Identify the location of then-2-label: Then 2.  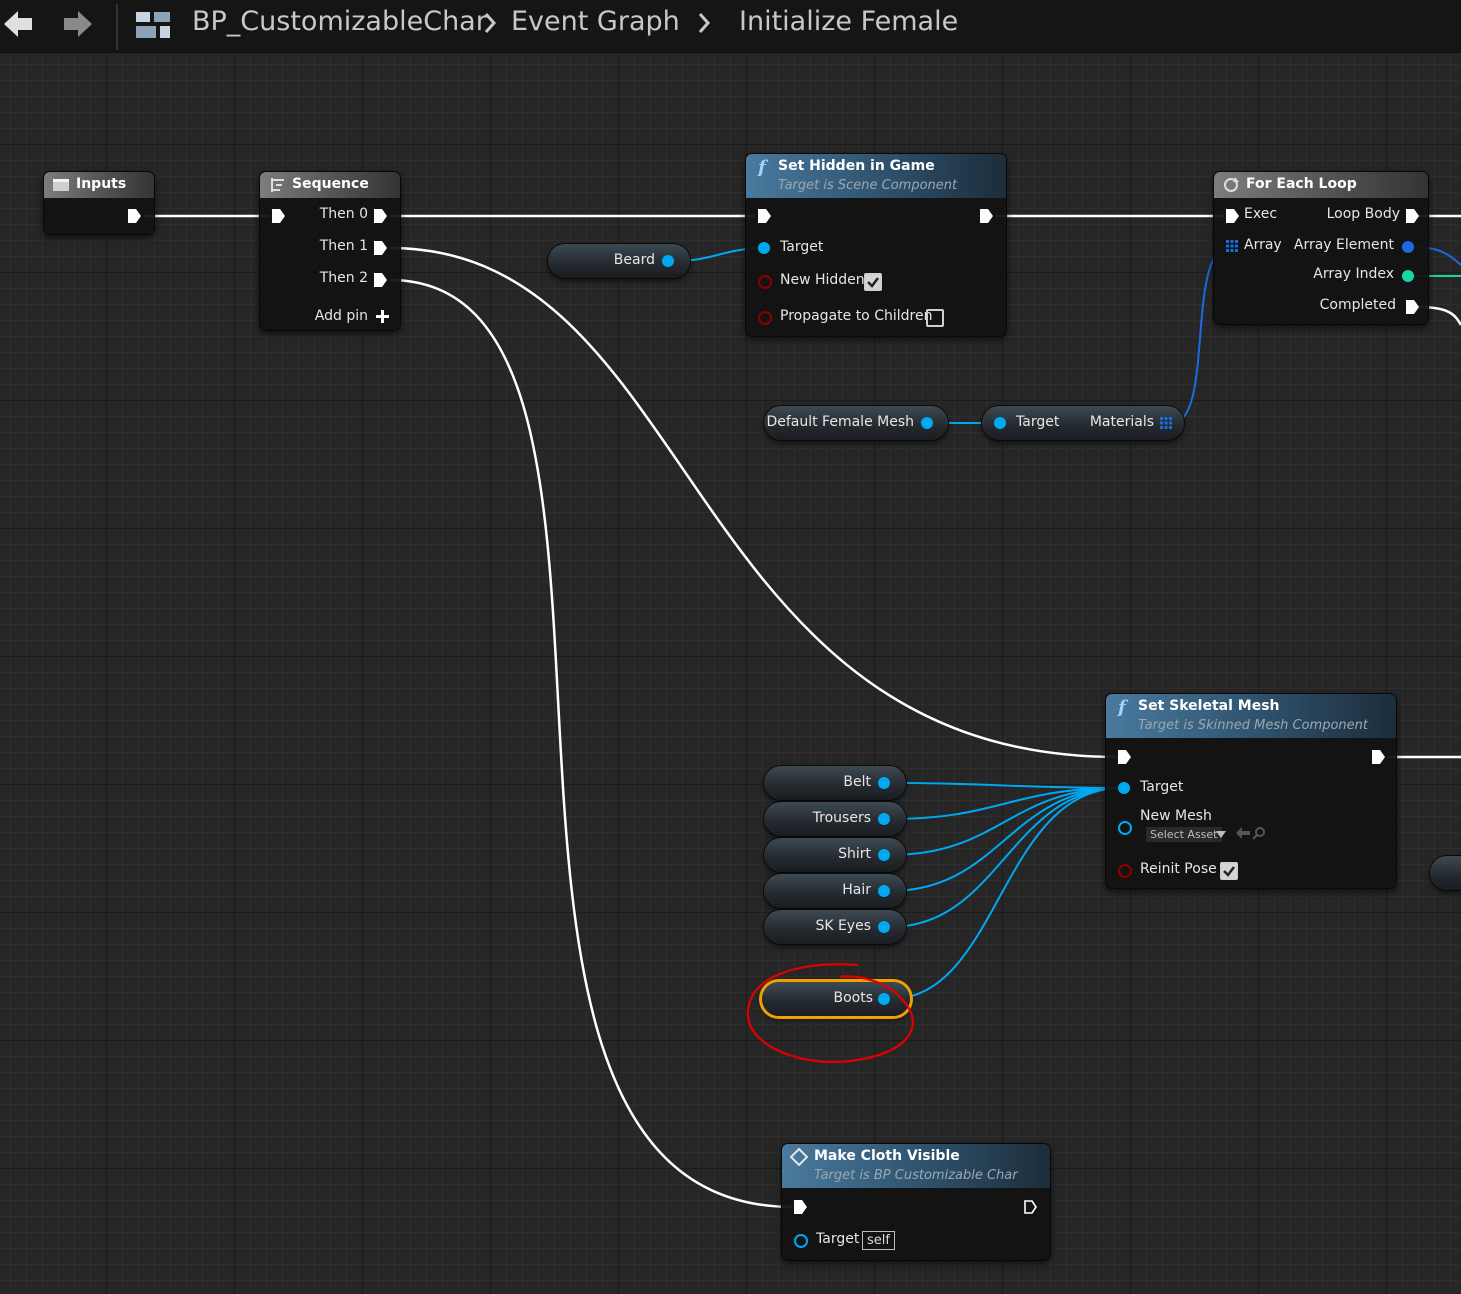
(343, 278).